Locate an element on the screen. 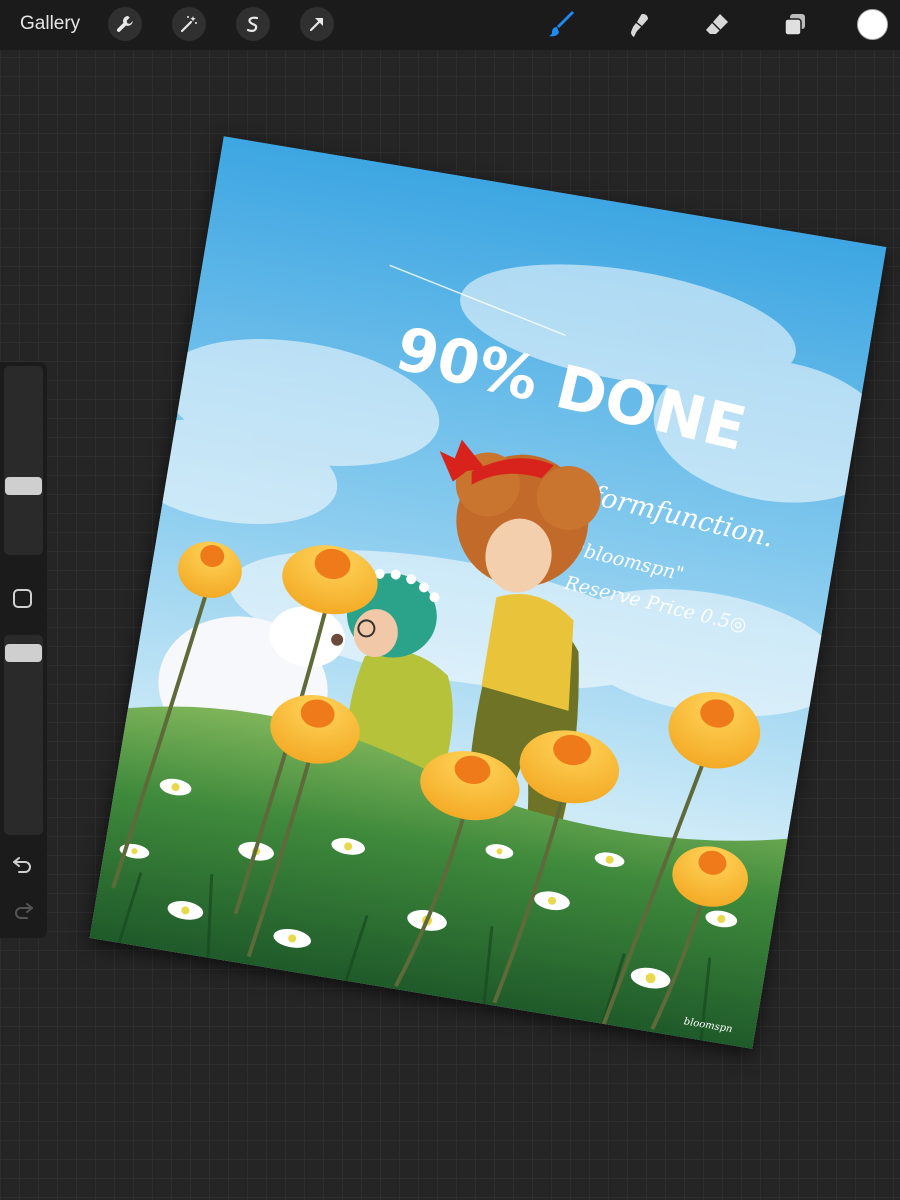 The height and width of the screenshot is (1200, 900). color-picker-button is located at coordinates (872, 24).